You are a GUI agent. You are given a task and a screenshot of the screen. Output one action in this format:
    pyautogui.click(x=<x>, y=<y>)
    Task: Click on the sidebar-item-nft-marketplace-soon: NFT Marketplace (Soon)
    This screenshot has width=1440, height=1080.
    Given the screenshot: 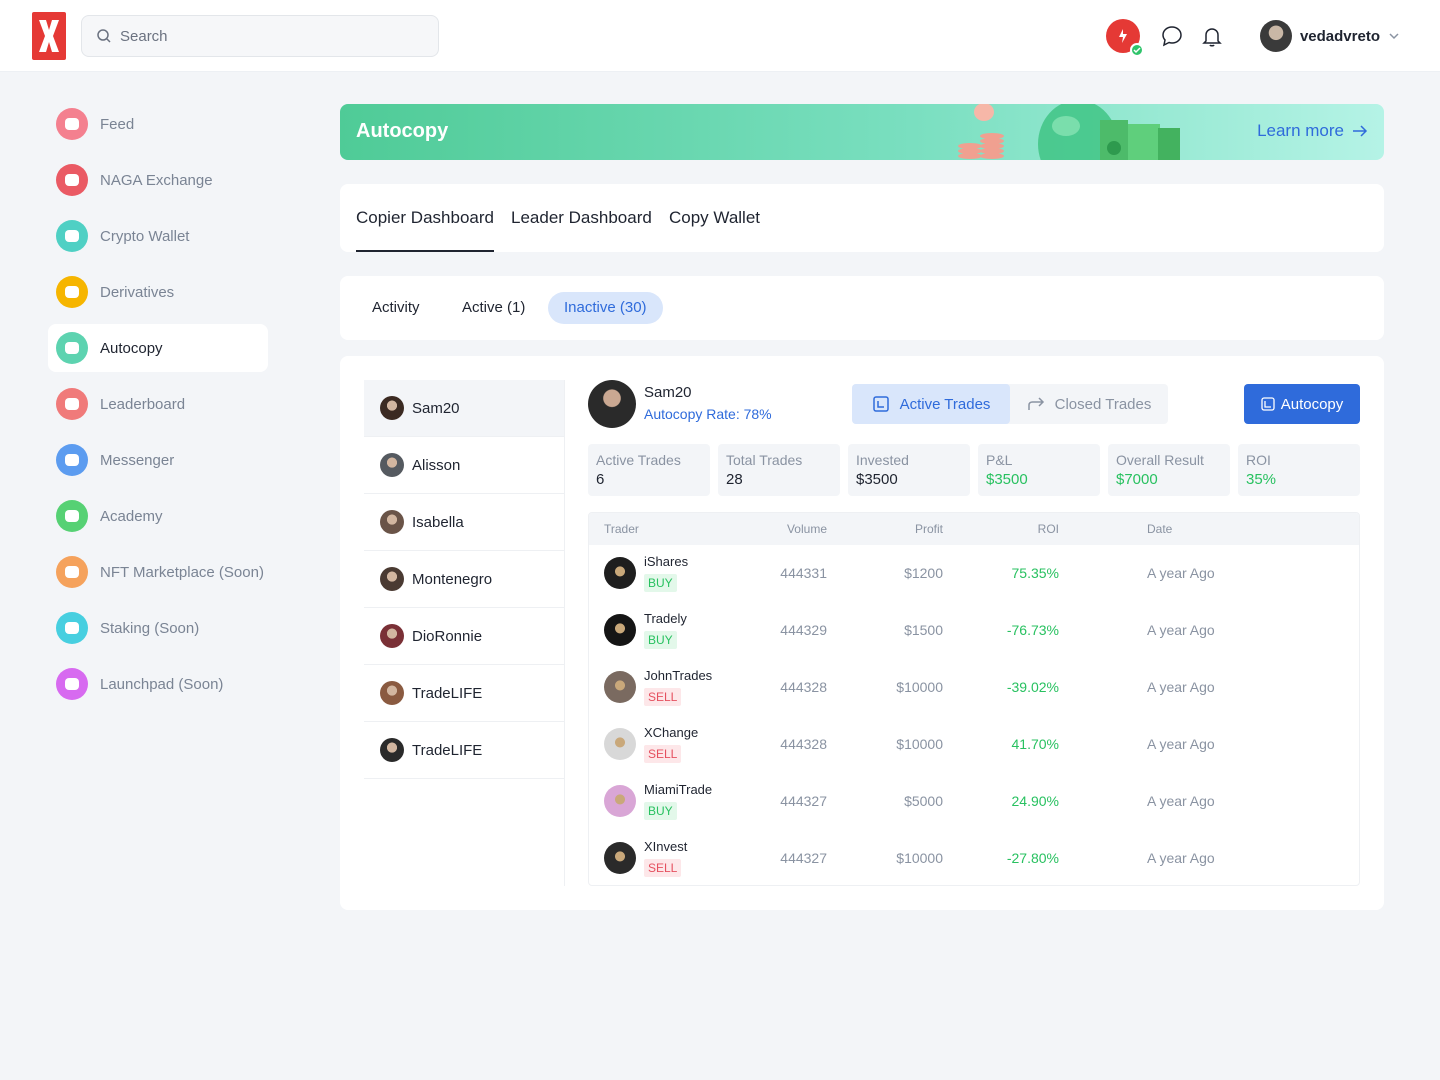 What is the action you would take?
    pyautogui.click(x=158, y=572)
    